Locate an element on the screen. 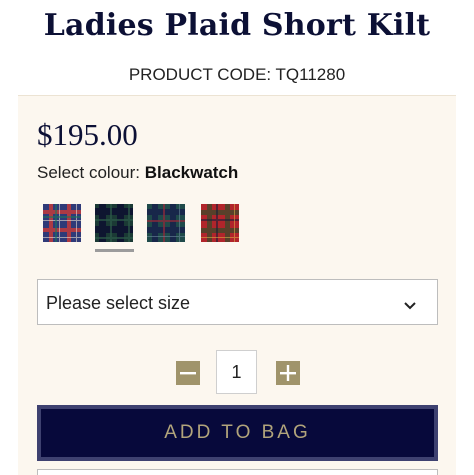  swatch-blackwatch is located at coordinates (114, 223).